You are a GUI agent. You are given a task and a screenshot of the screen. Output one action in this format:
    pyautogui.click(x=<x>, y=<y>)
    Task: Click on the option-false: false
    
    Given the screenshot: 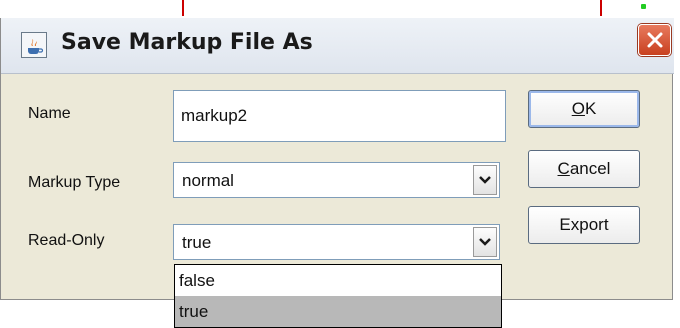 What is the action you would take?
    pyautogui.click(x=338, y=280)
    